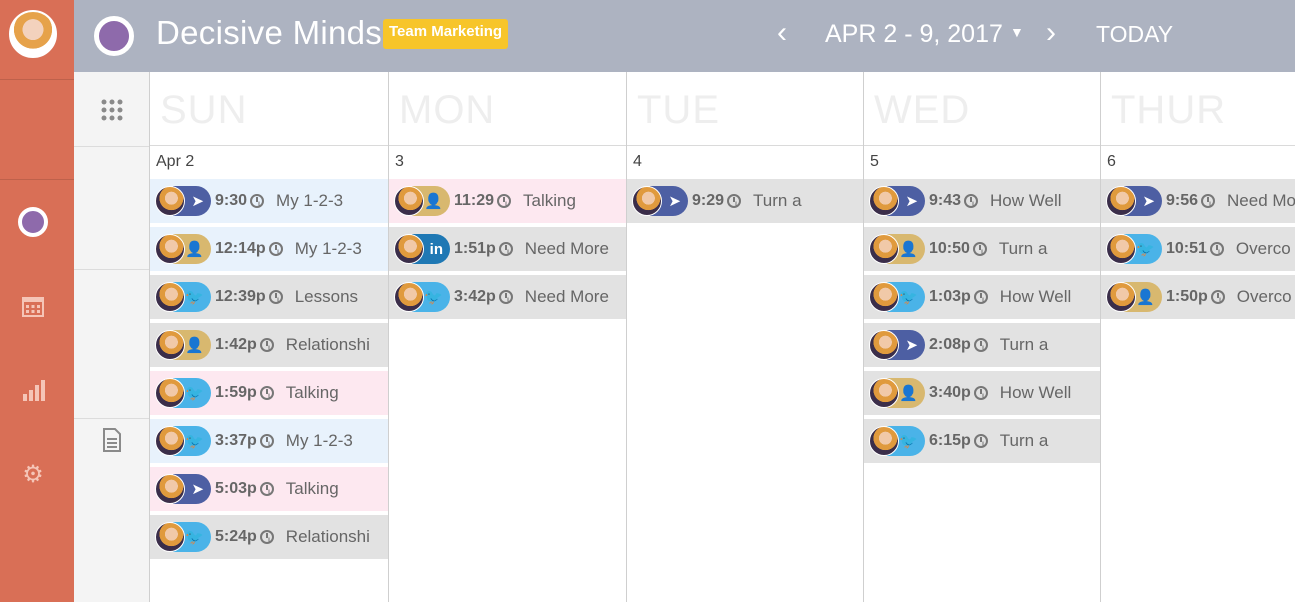 Image resolution: width=1295 pixels, height=602 pixels. What do you see at coordinates (1186, 248) in the screenshot?
I see `post-time: 10:51` at bounding box center [1186, 248].